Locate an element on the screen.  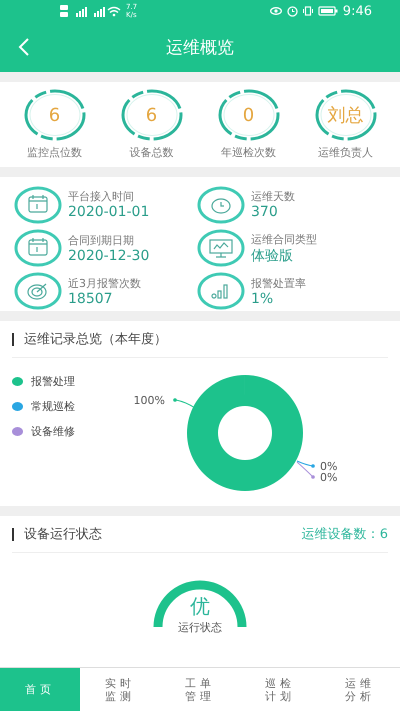
status-grade: 优 is located at coordinates (200, 606).